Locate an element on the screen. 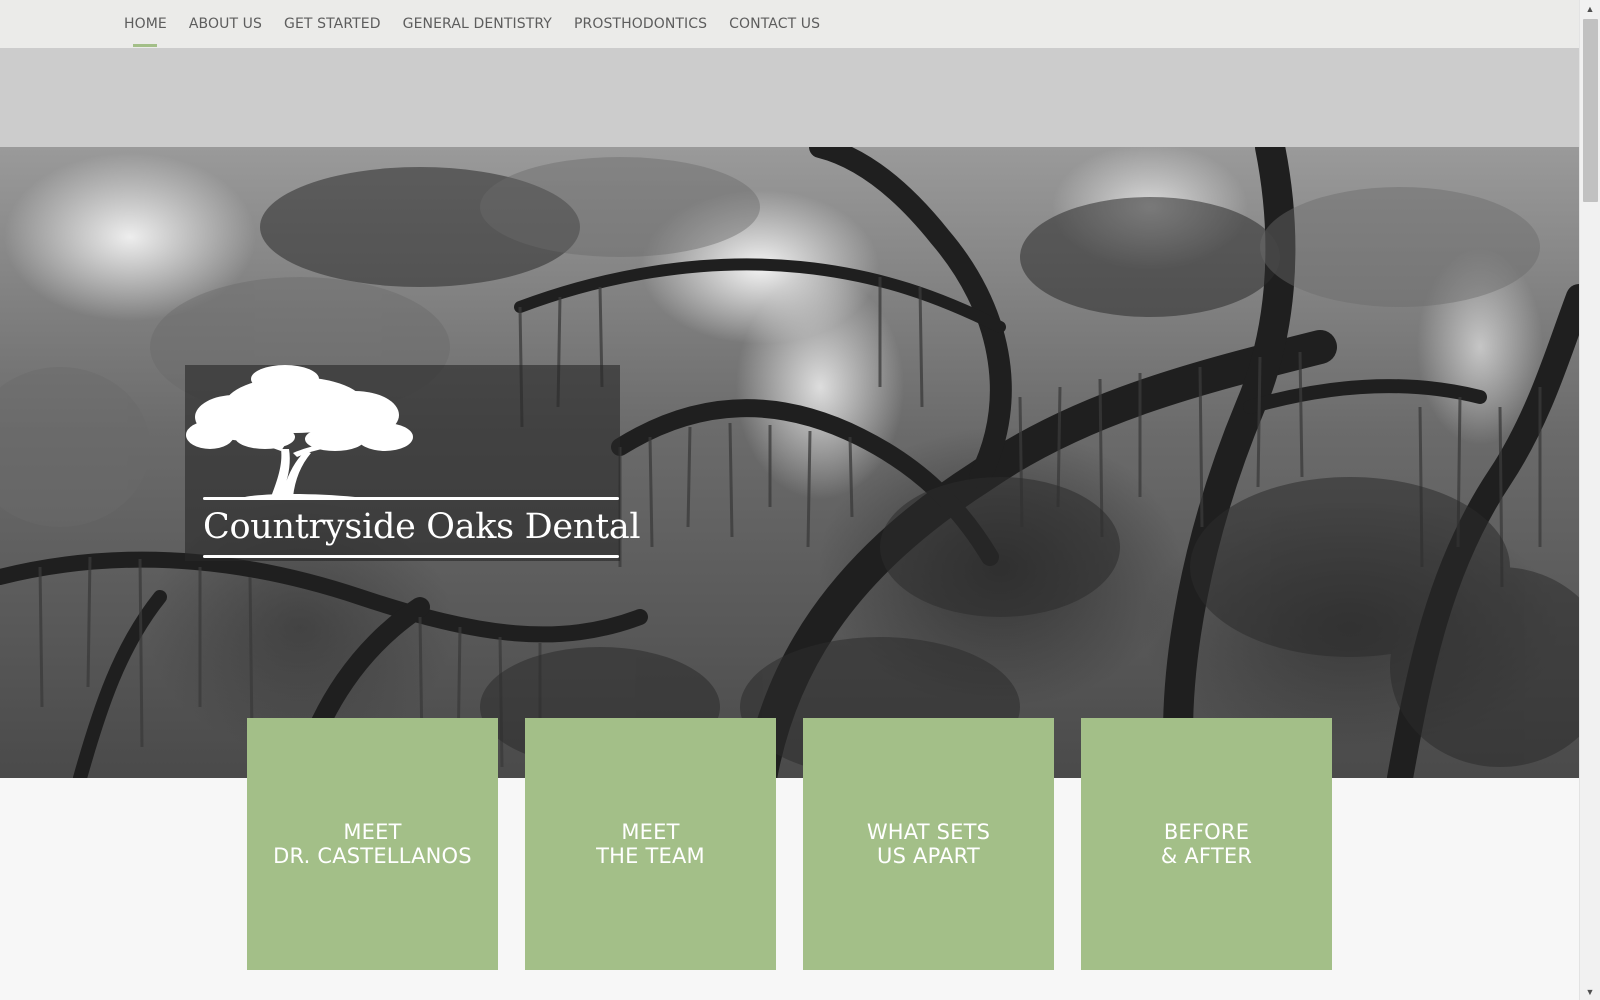 Image resolution: width=1600 pixels, height=1000 pixels. nav-item-contact-us: CONTACT US is located at coordinates (774, 24).